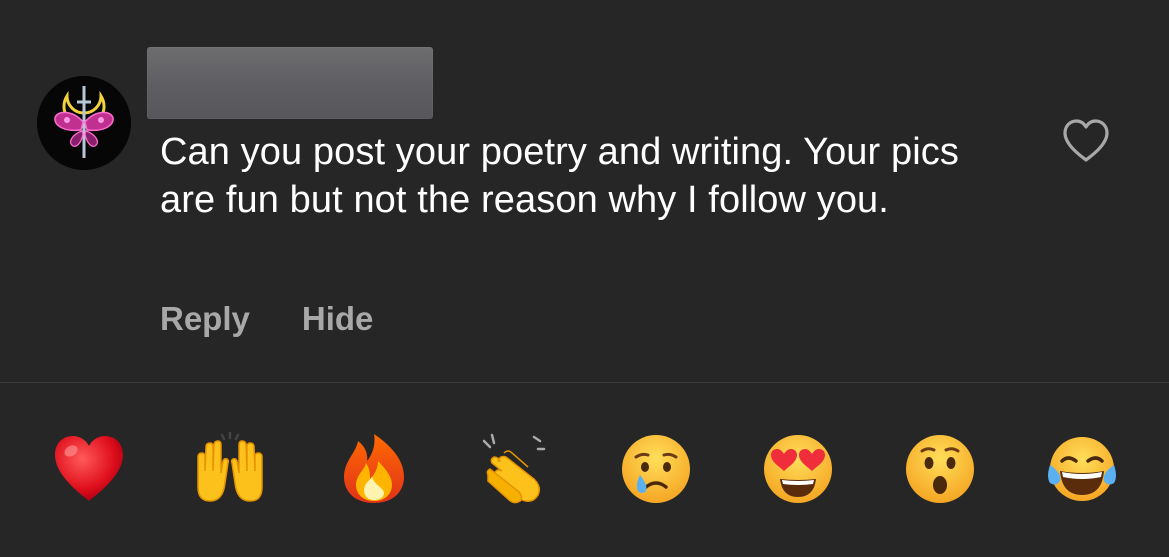 This screenshot has height=557, width=1169. What do you see at coordinates (290, 83) in the screenshot?
I see `username-redacted` at bounding box center [290, 83].